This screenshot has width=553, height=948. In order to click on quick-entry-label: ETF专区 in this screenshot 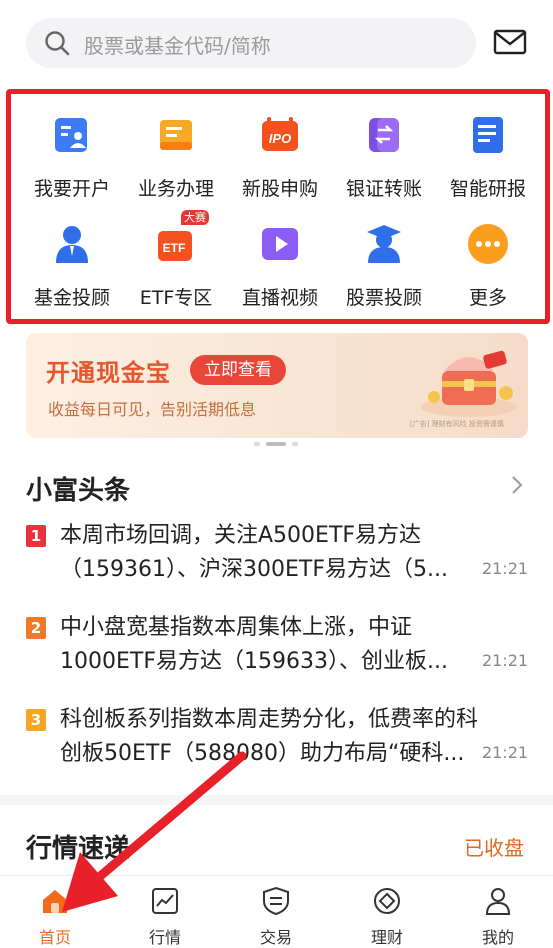, I will do `click(176, 298)`.